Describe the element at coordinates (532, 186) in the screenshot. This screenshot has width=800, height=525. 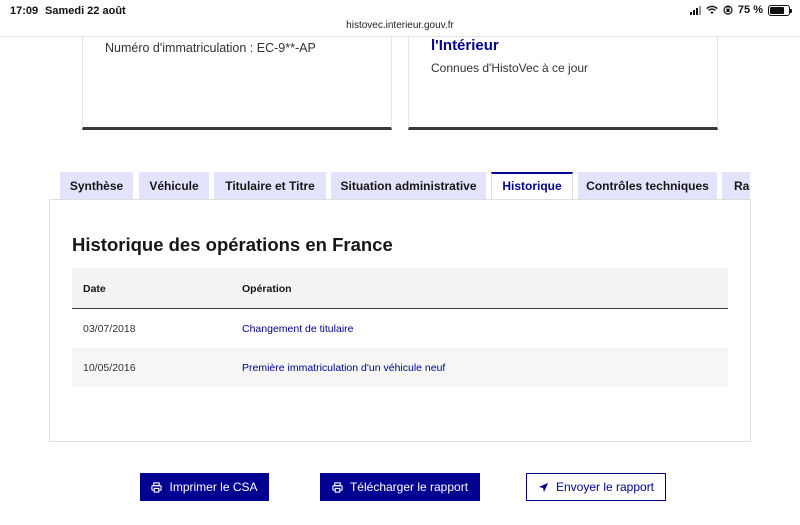
I see `tab-historique: Historique` at that location.